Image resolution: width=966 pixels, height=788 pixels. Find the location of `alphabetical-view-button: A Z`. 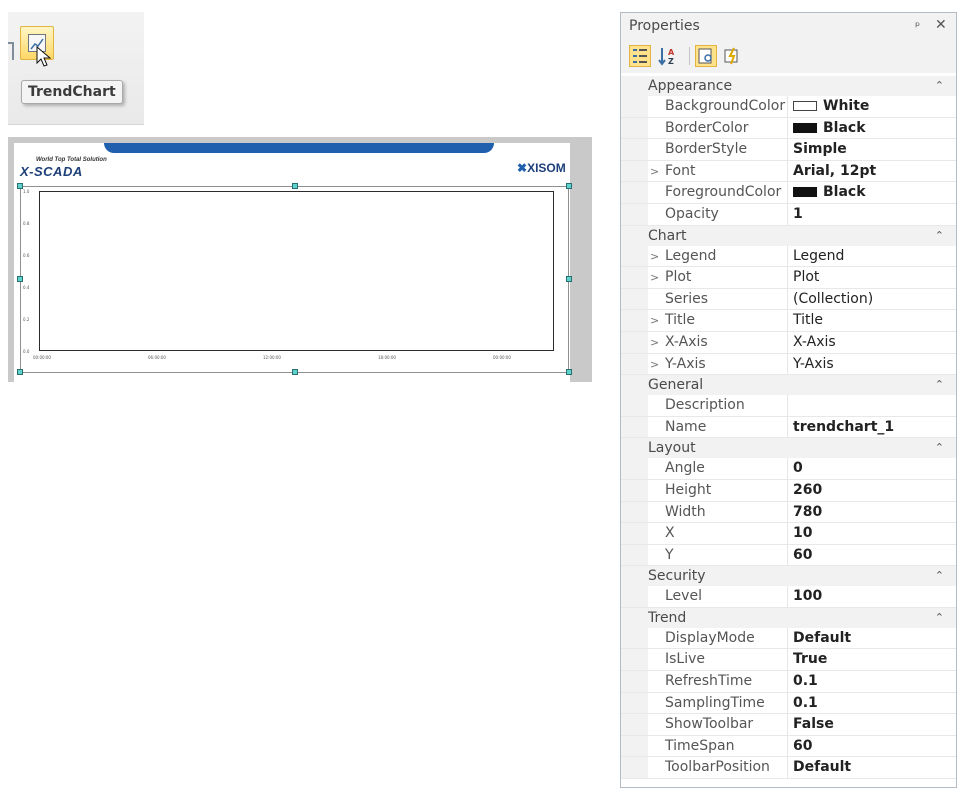

alphabetical-view-button: A Z is located at coordinates (668, 56).